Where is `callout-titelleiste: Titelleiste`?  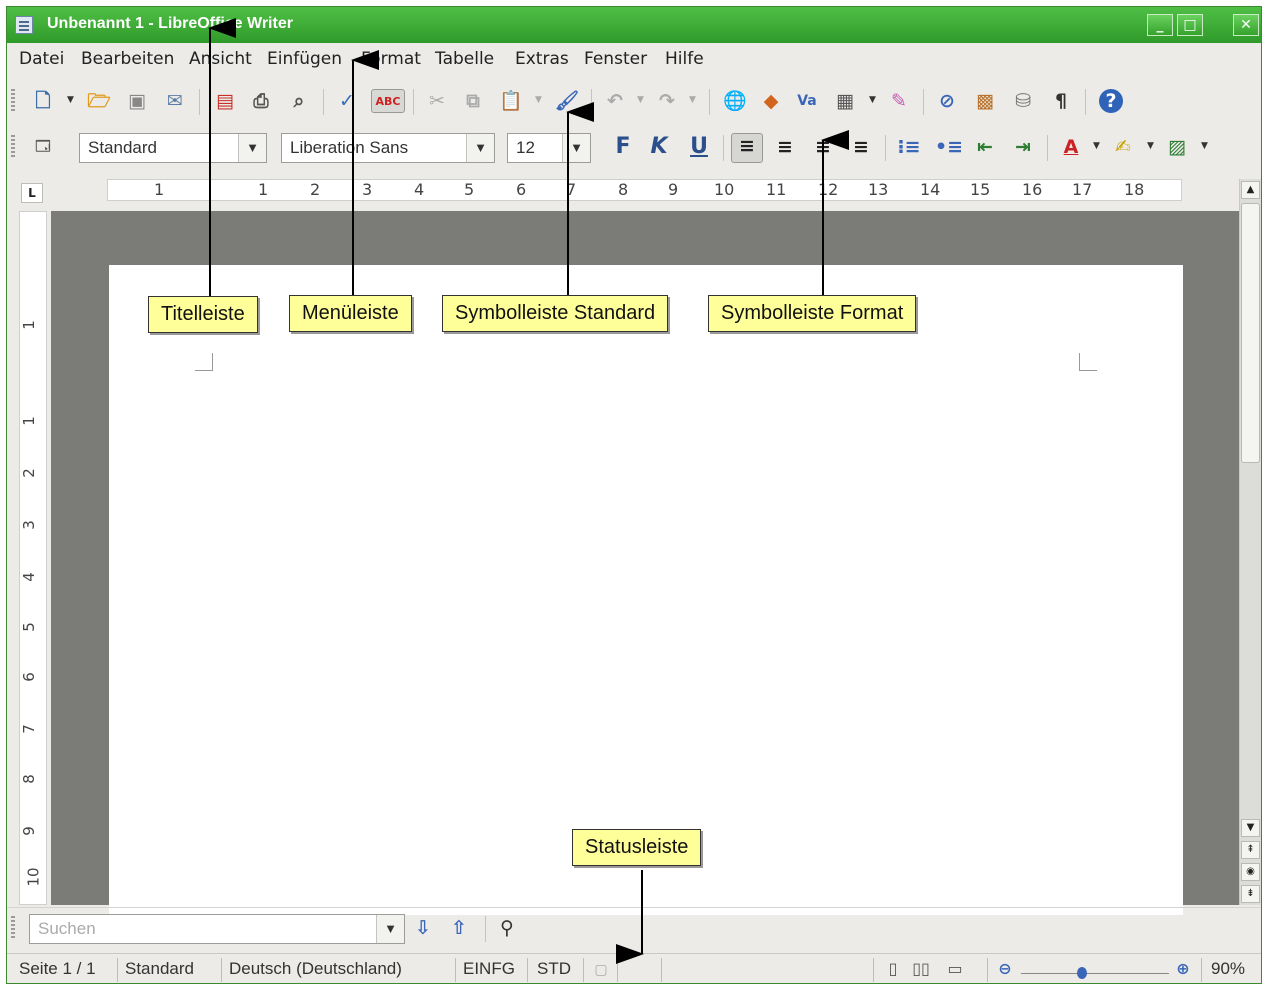
callout-titelleiste: Titelleiste is located at coordinates (203, 314).